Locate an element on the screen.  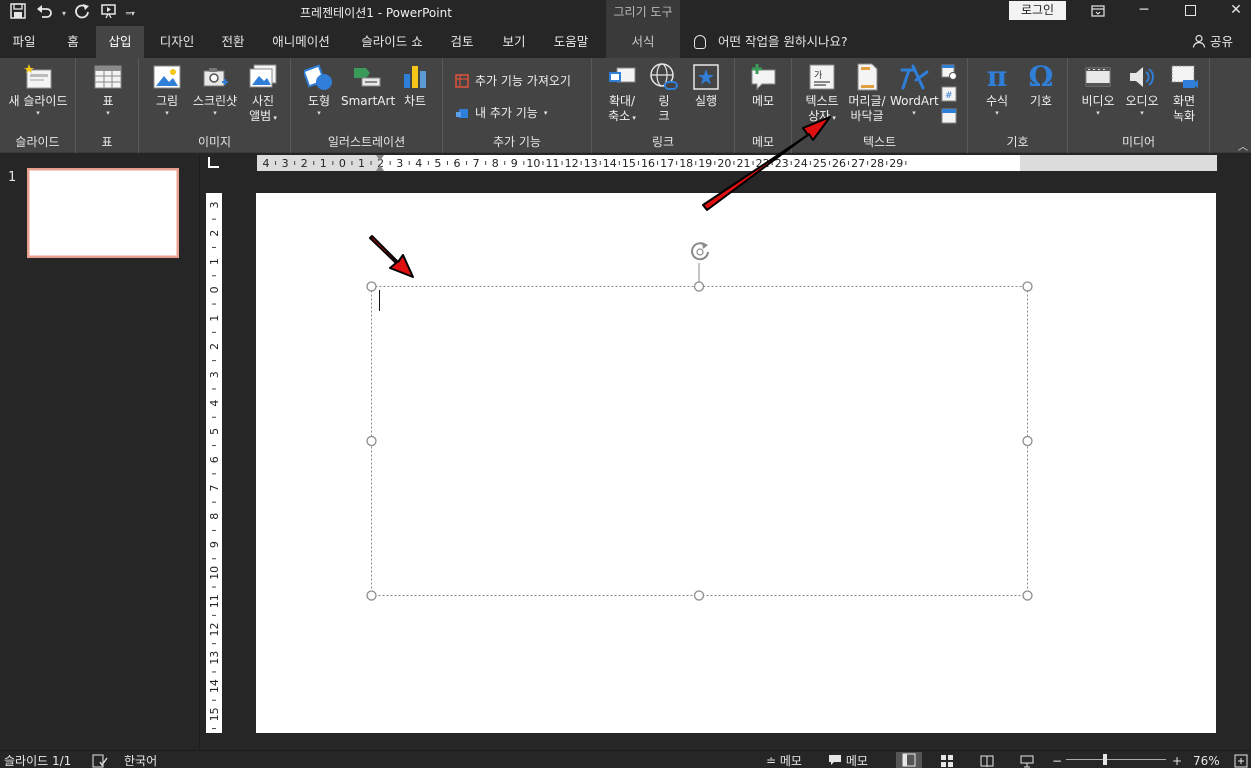
link-button: 링 크 is located at coordinates (664, 93).